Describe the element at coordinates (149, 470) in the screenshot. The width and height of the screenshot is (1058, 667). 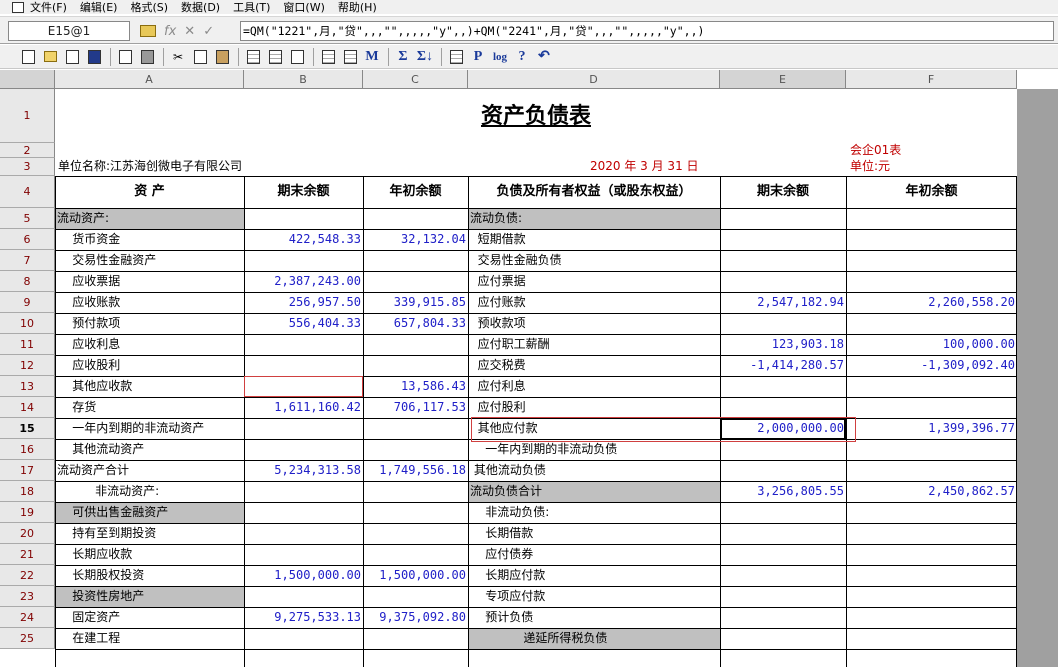
I see `label-cell: 流动资产合计` at that location.